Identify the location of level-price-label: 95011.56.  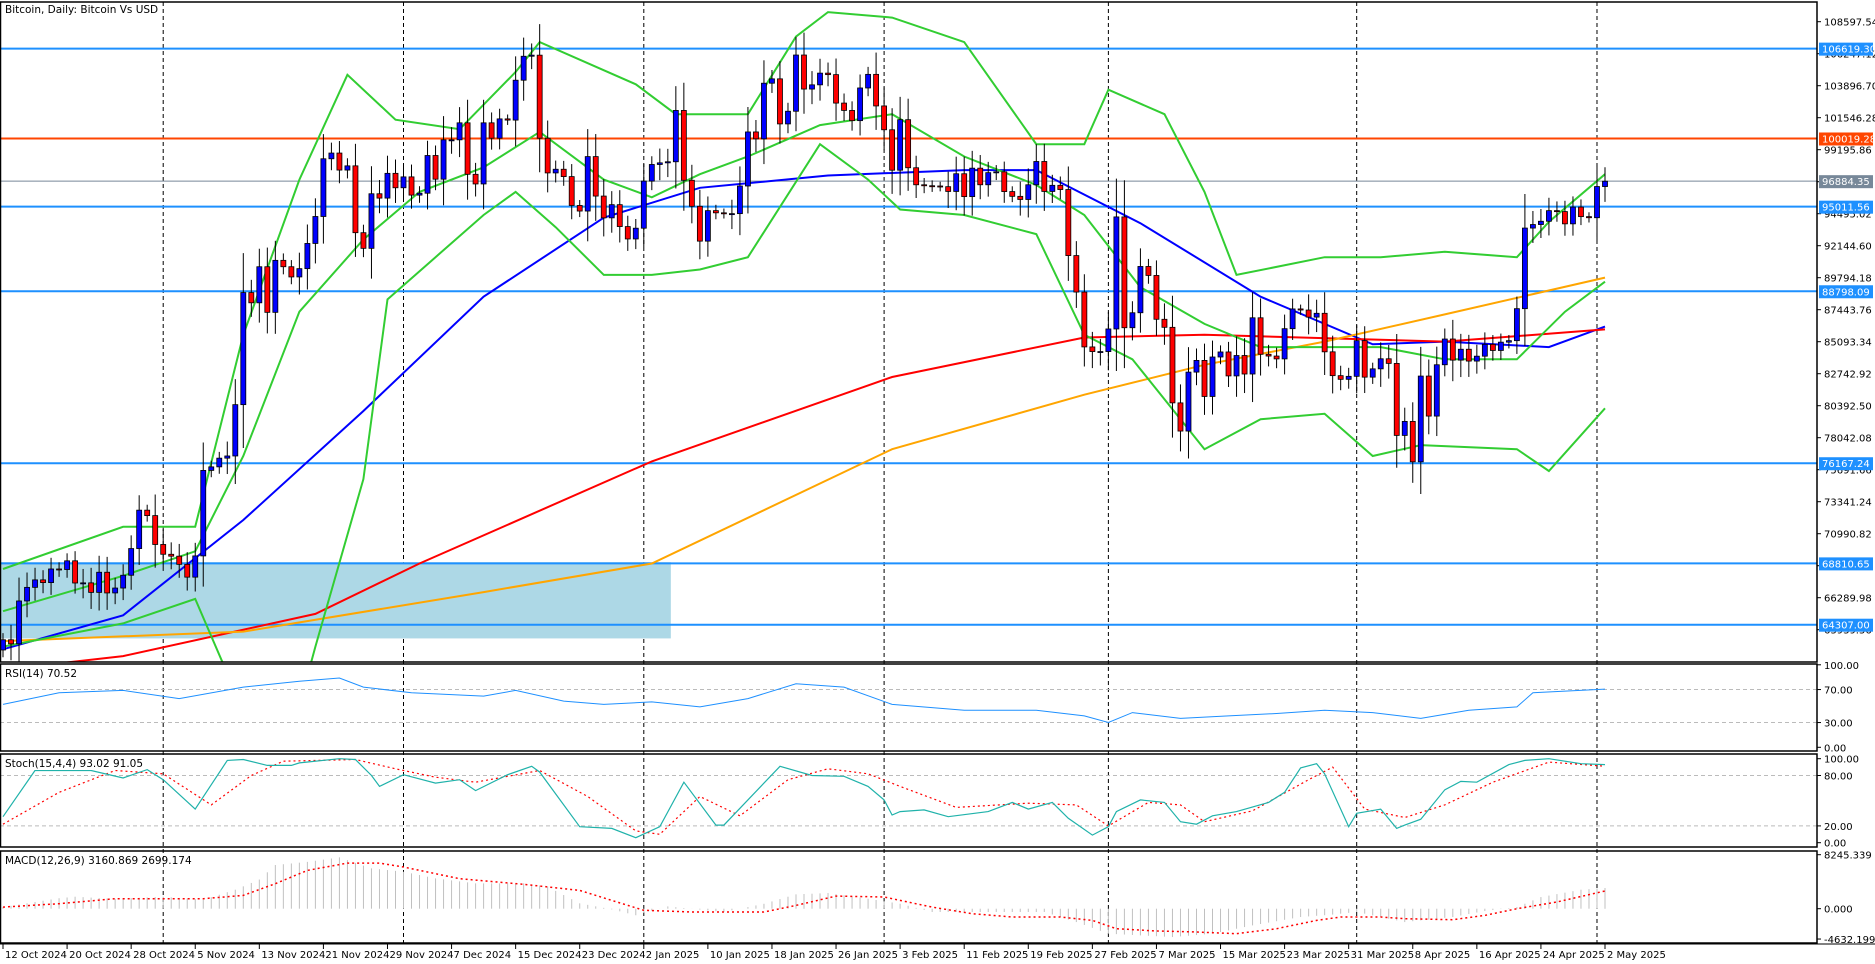
(1846, 208).